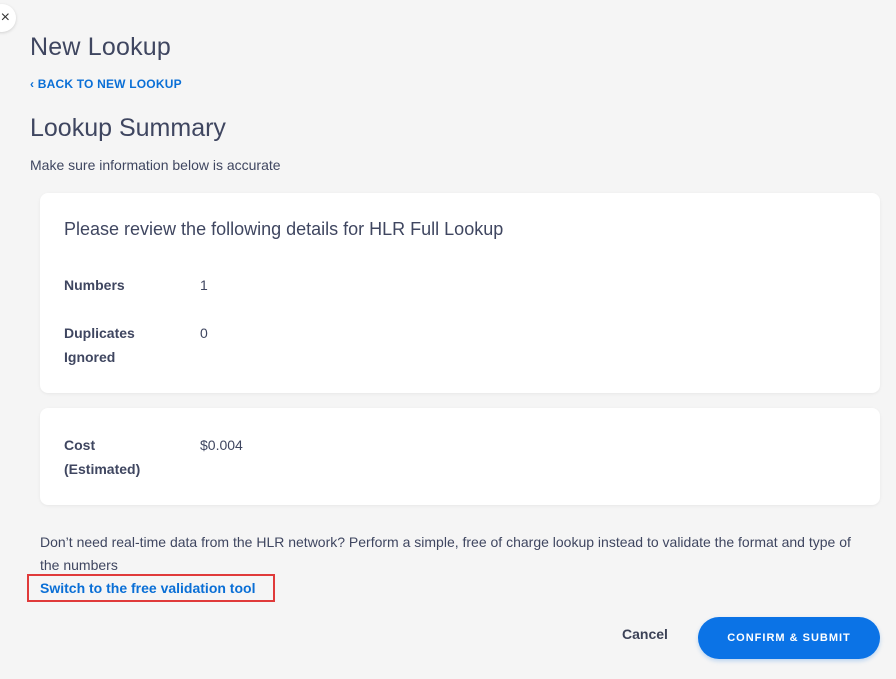  I want to click on free-validation-tool-link: Switch to the free validation tool, so click(147, 588).